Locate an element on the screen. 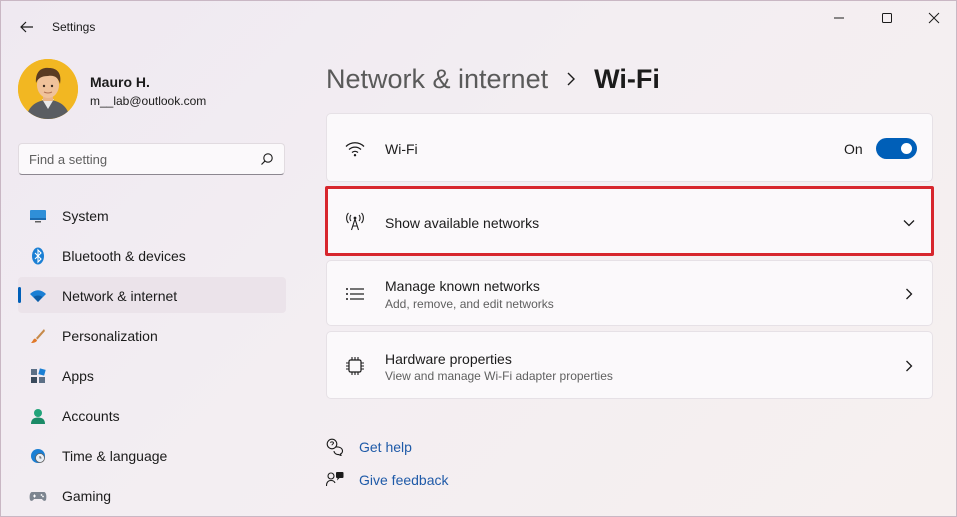  maximize-icon is located at coordinates (887, 18).